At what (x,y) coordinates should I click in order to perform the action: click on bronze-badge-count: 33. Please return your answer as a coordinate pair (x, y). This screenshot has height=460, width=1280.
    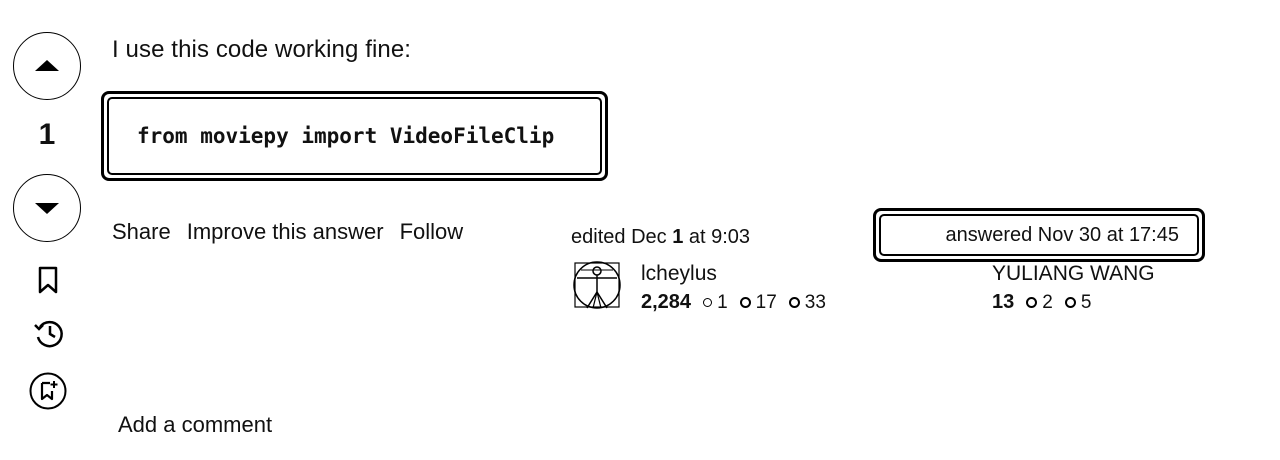
    Looking at the image, I should click on (815, 302).